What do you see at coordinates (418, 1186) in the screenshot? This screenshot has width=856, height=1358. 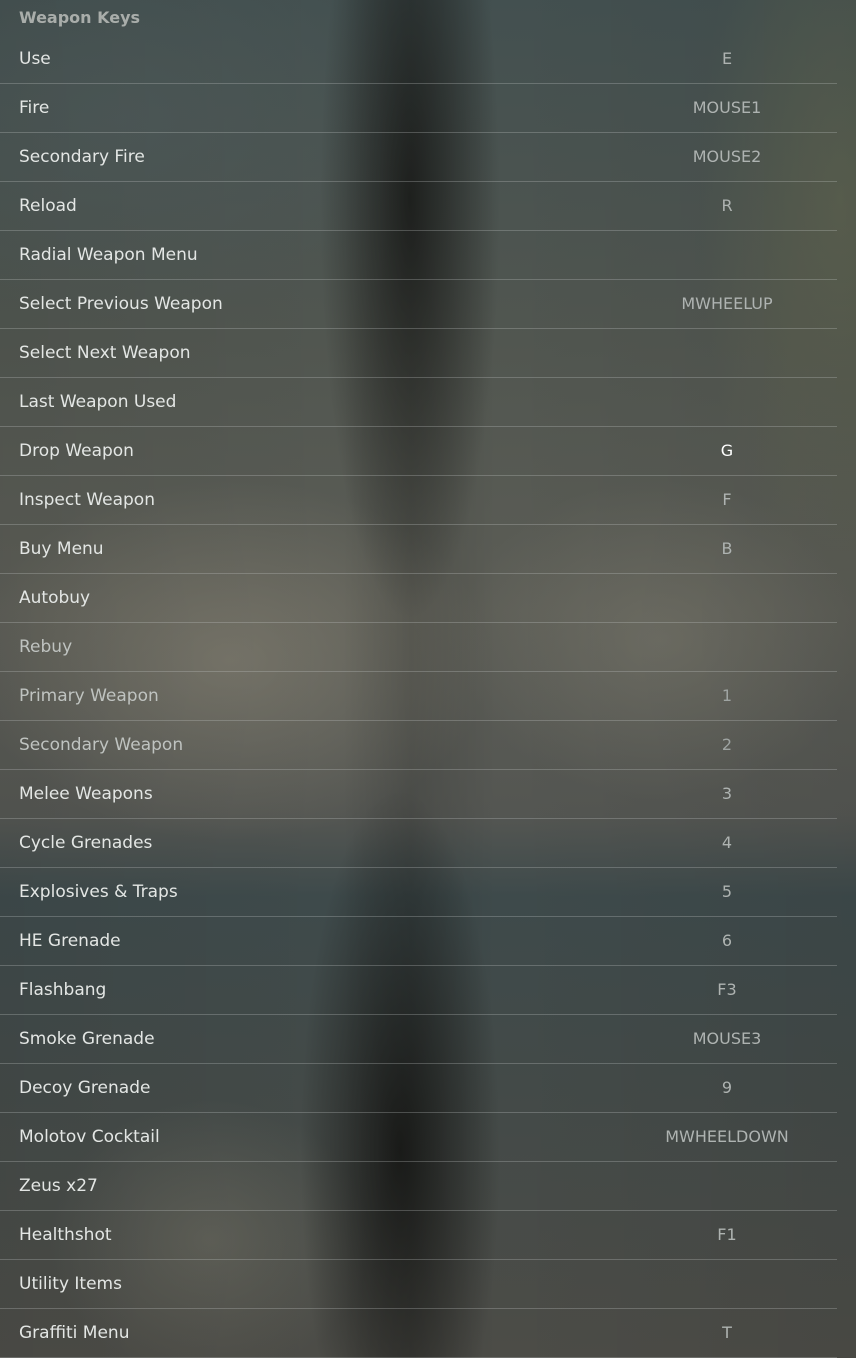 I see `binding-row-zeus-x27: Zeus x27` at bounding box center [418, 1186].